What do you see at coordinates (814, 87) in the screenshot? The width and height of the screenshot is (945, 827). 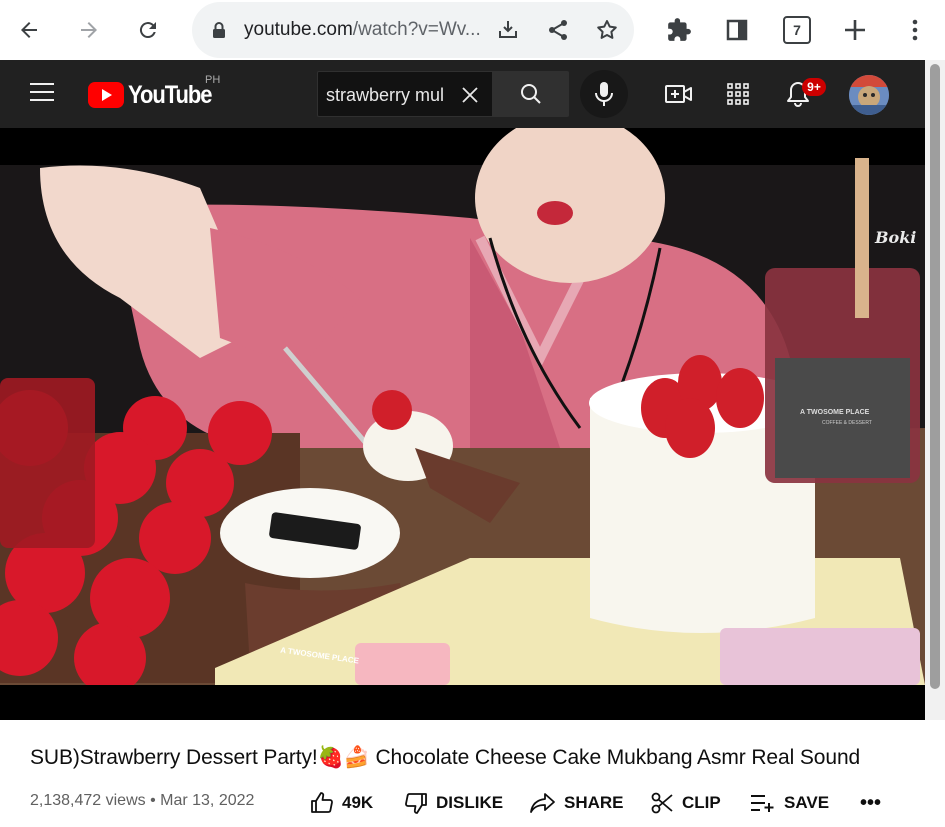 I see `notification-count-badge: 9+` at bounding box center [814, 87].